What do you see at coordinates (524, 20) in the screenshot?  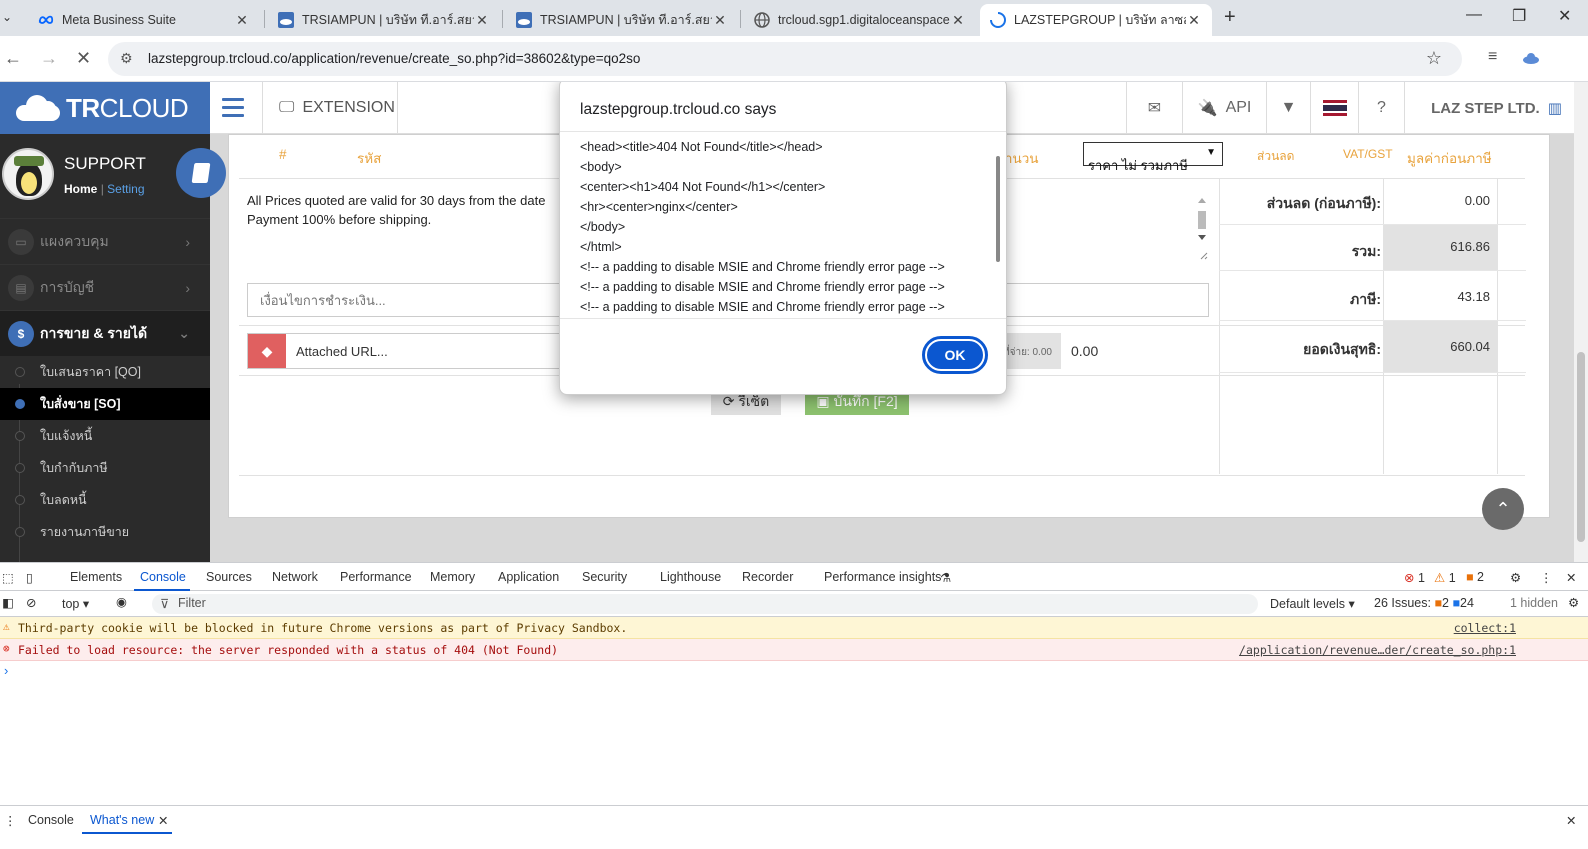 I see `trcloud-icon` at bounding box center [524, 20].